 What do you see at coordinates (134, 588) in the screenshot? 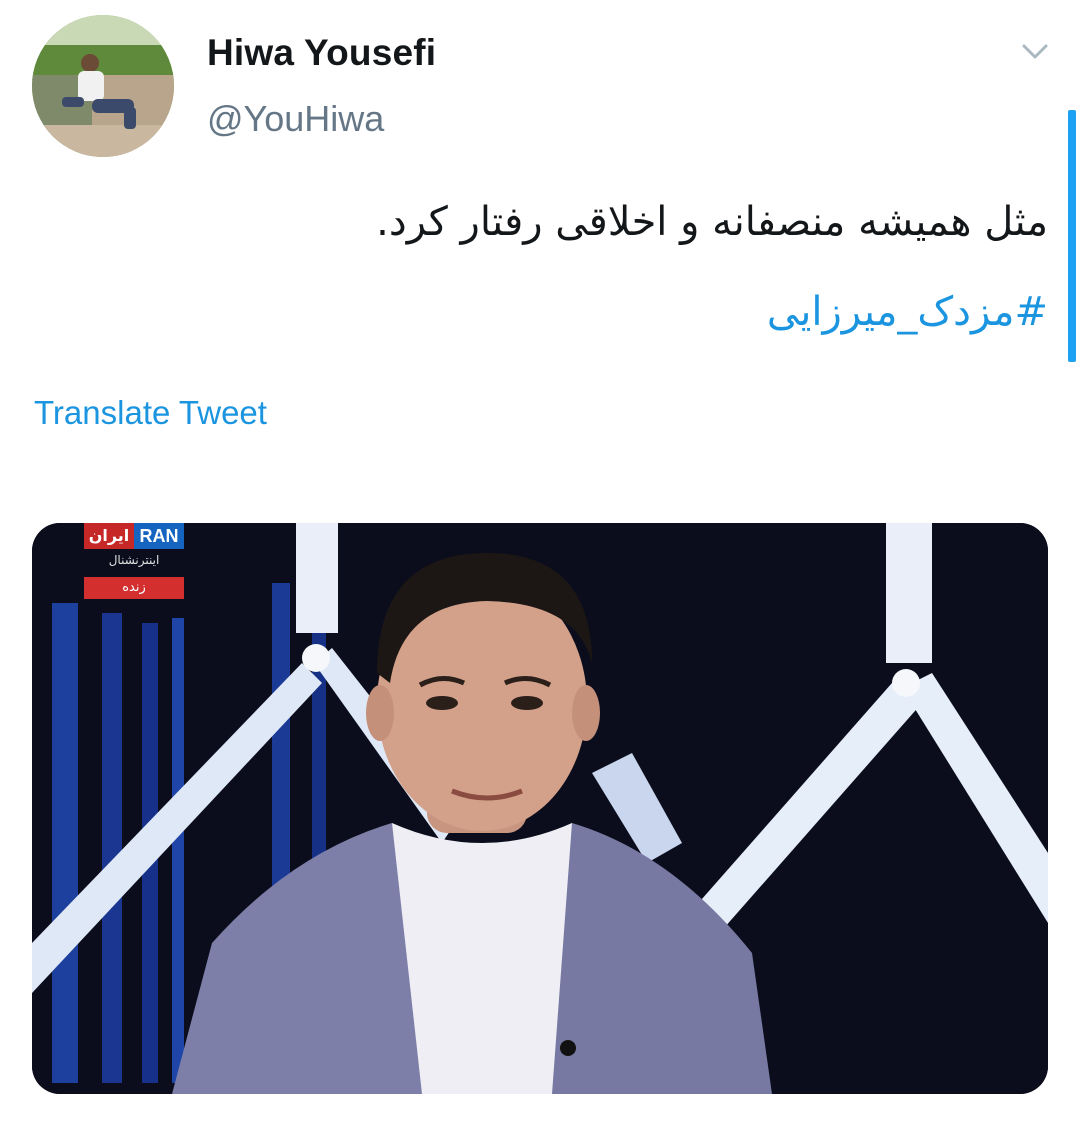
I see `live-badge: زنده` at bounding box center [134, 588].